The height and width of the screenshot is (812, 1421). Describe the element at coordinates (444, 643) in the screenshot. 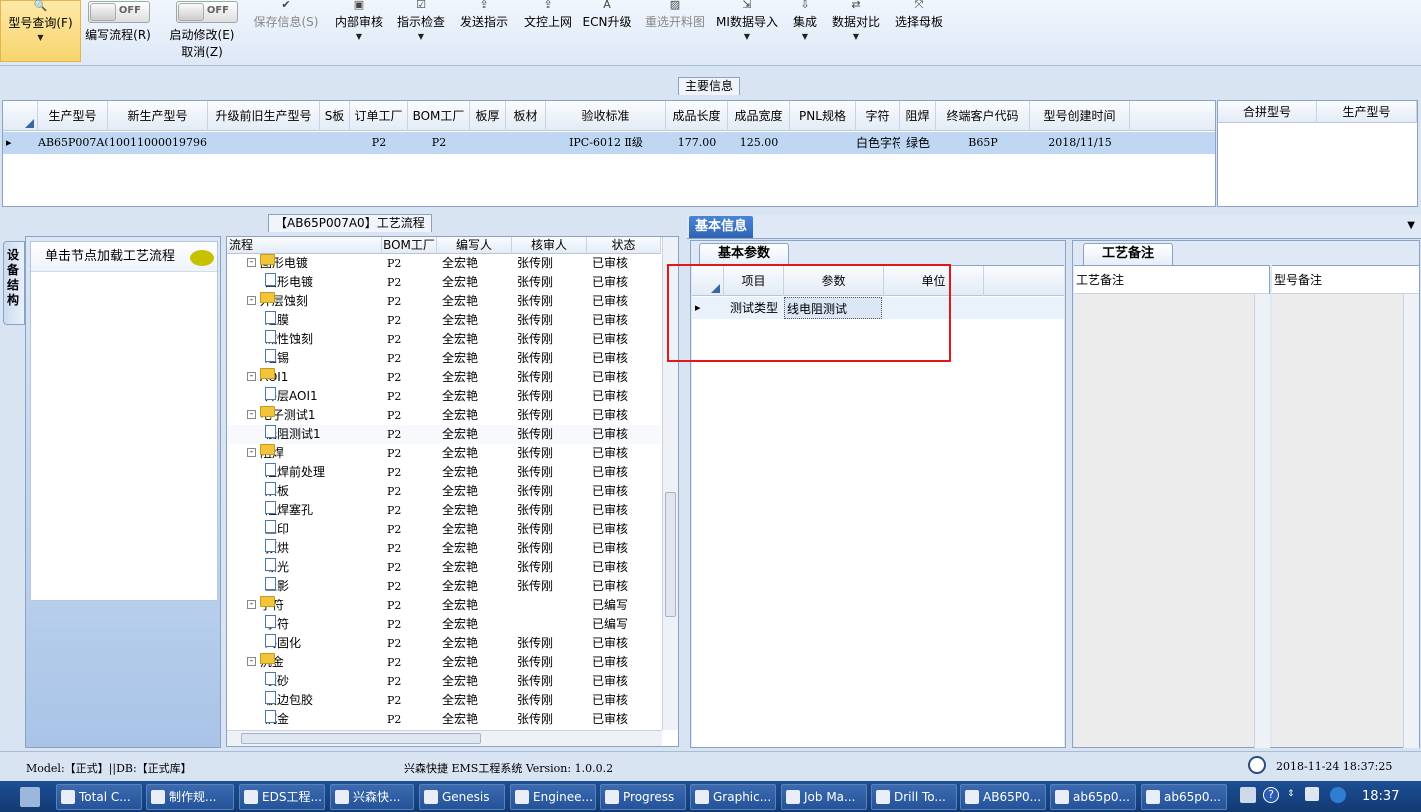

I see `tree-row: 终固化 P2 全宏艳 张传刚 已审核` at that location.